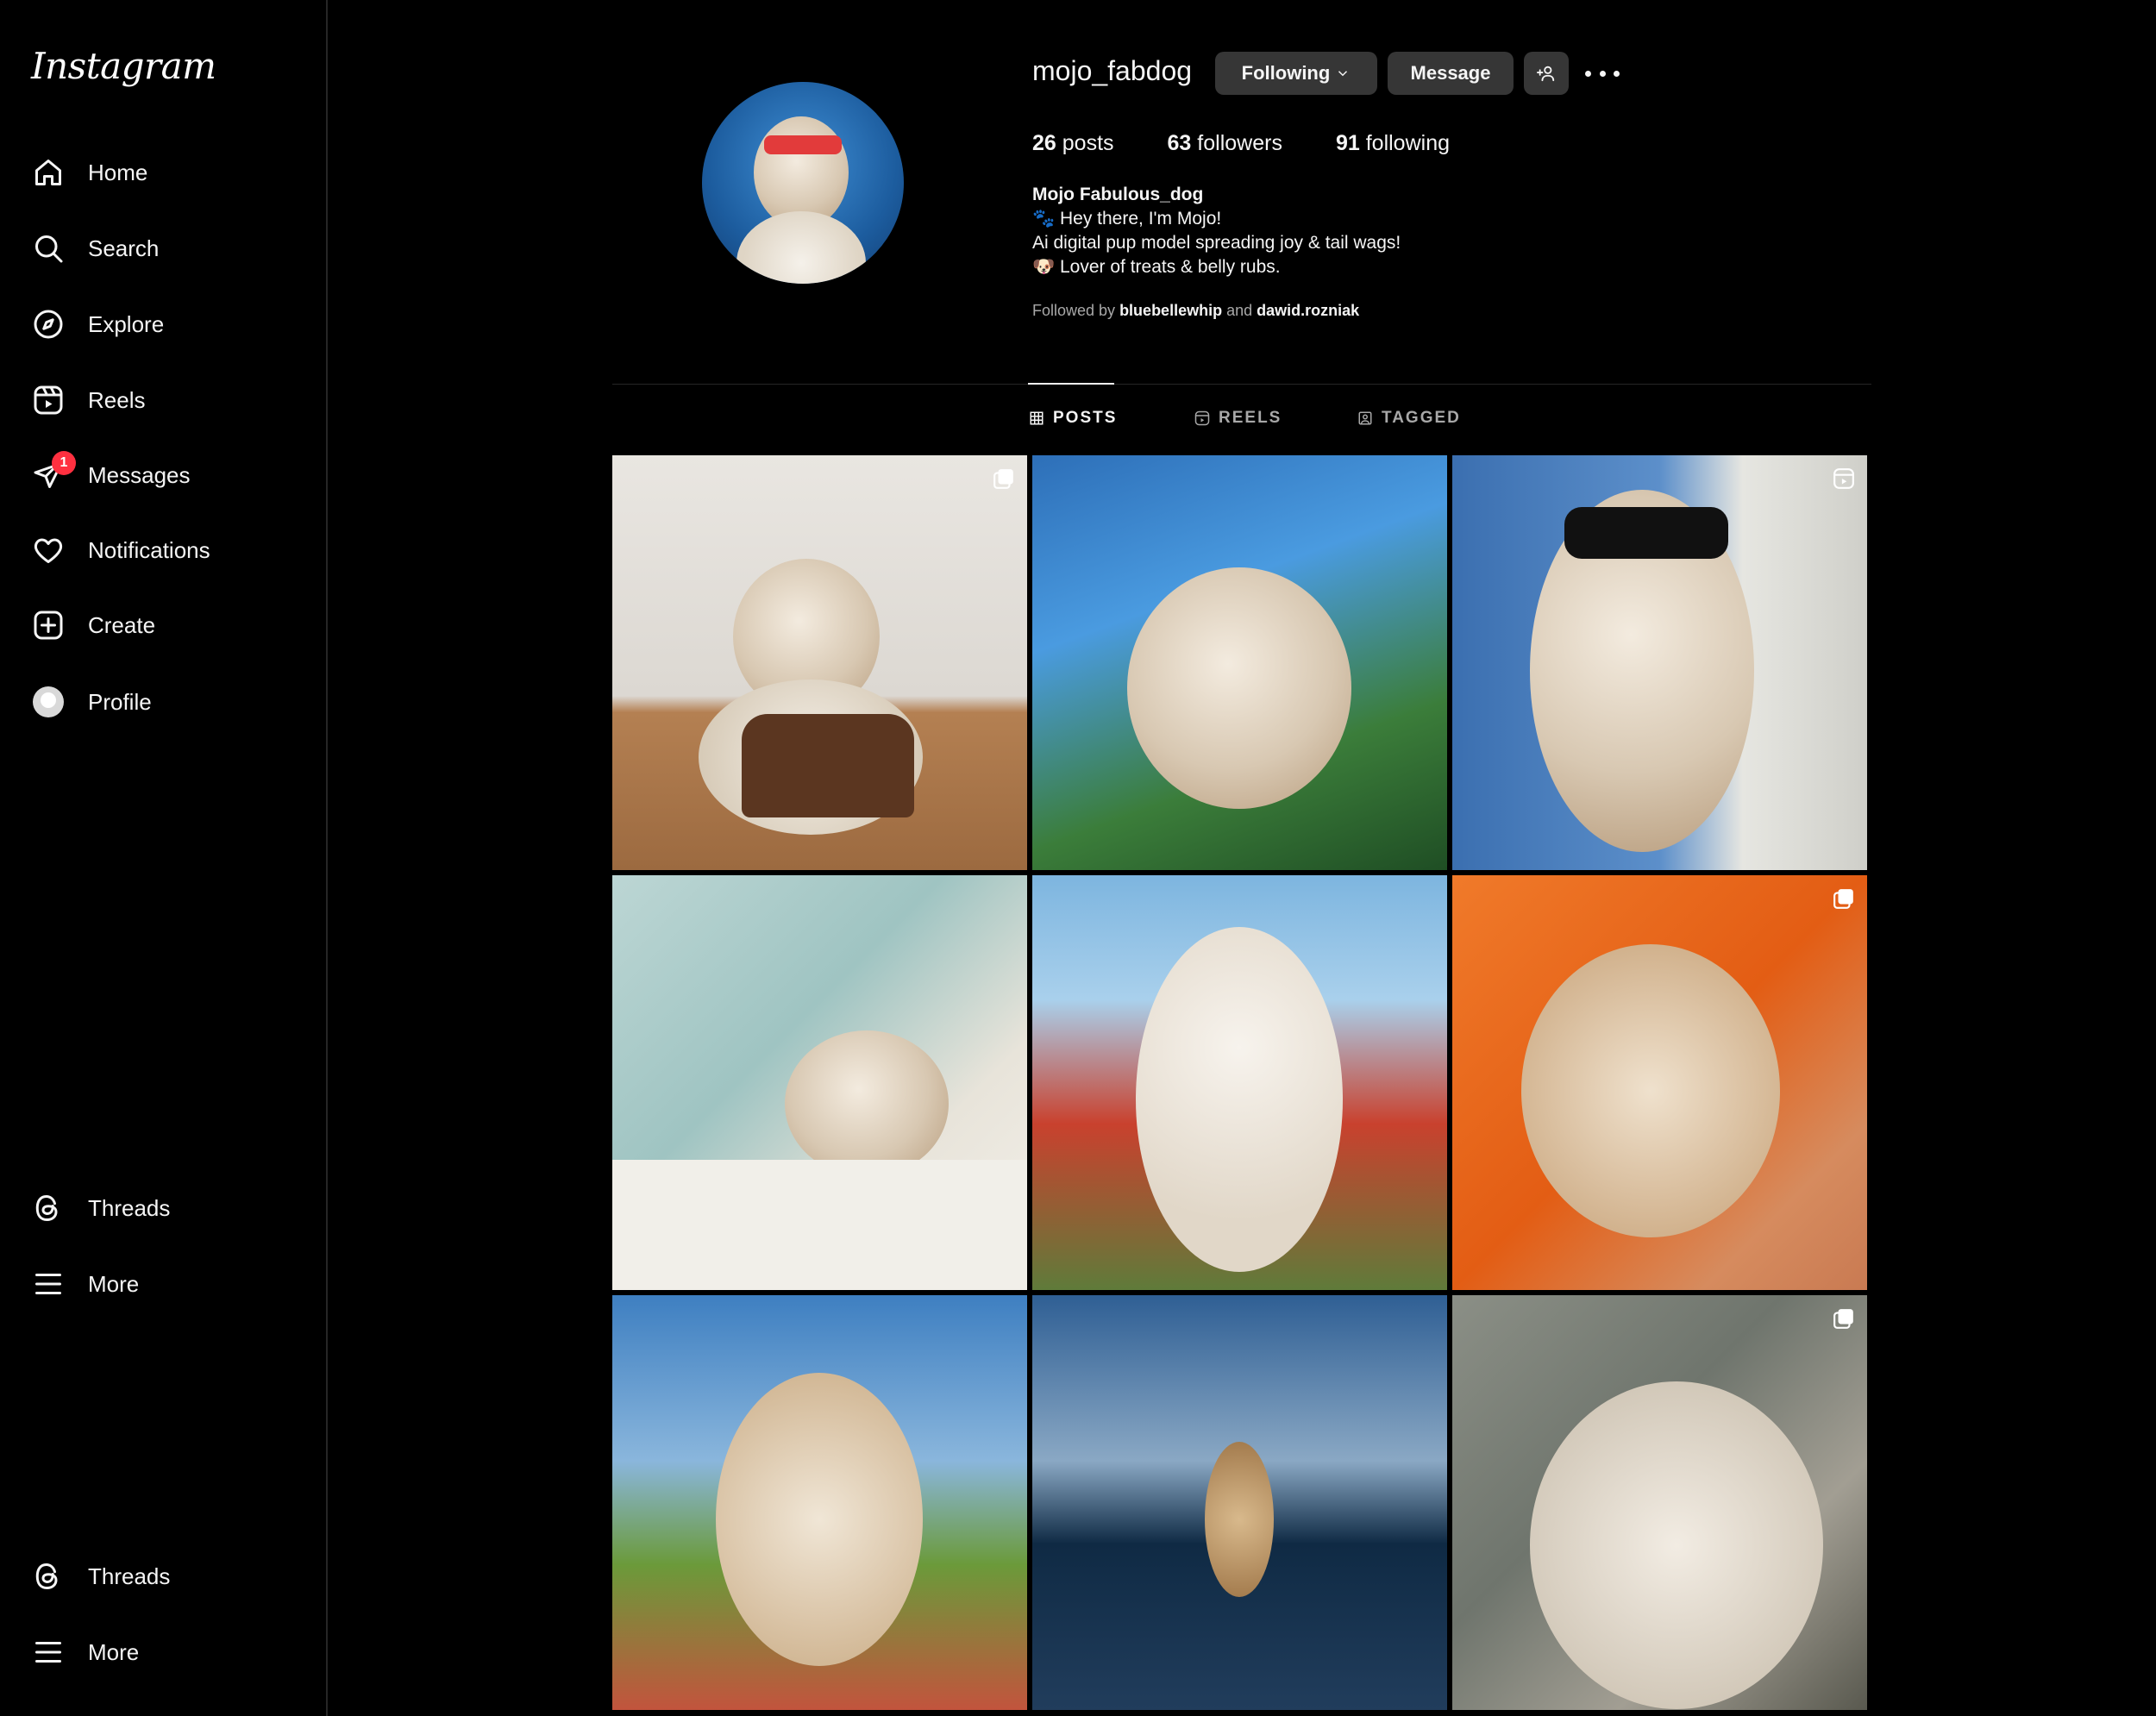 The height and width of the screenshot is (1716, 2156). Describe the element at coordinates (120, 701) in the screenshot. I see `sidebar-item-label: Profile` at that location.